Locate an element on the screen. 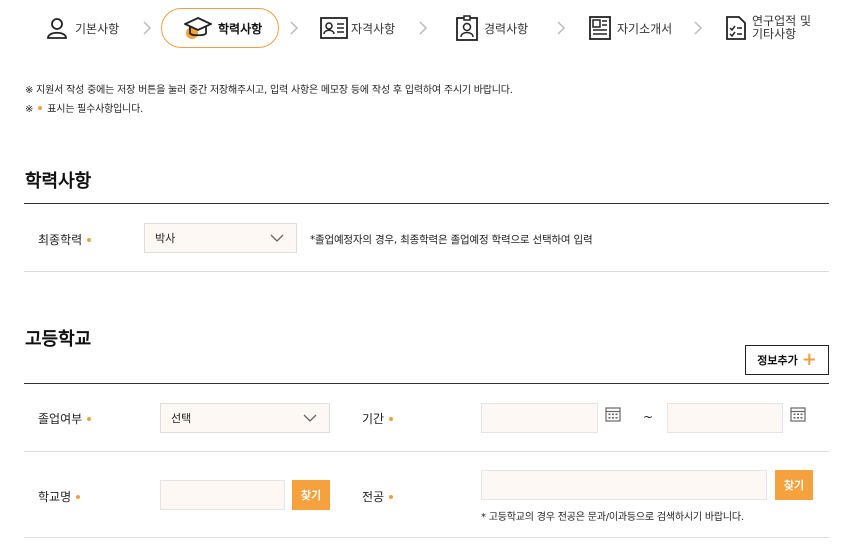 This screenshot has width=856, height=555. newspaper-icon is located at coordinates (600, 28).